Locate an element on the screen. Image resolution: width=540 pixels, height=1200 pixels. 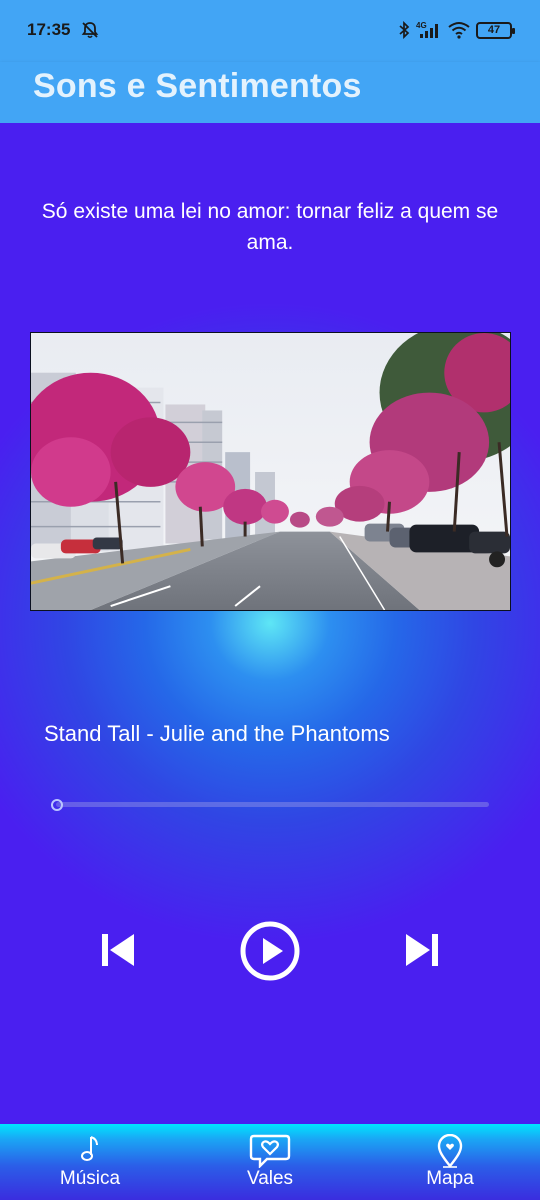
next-button is located at coordinates (422, 950).